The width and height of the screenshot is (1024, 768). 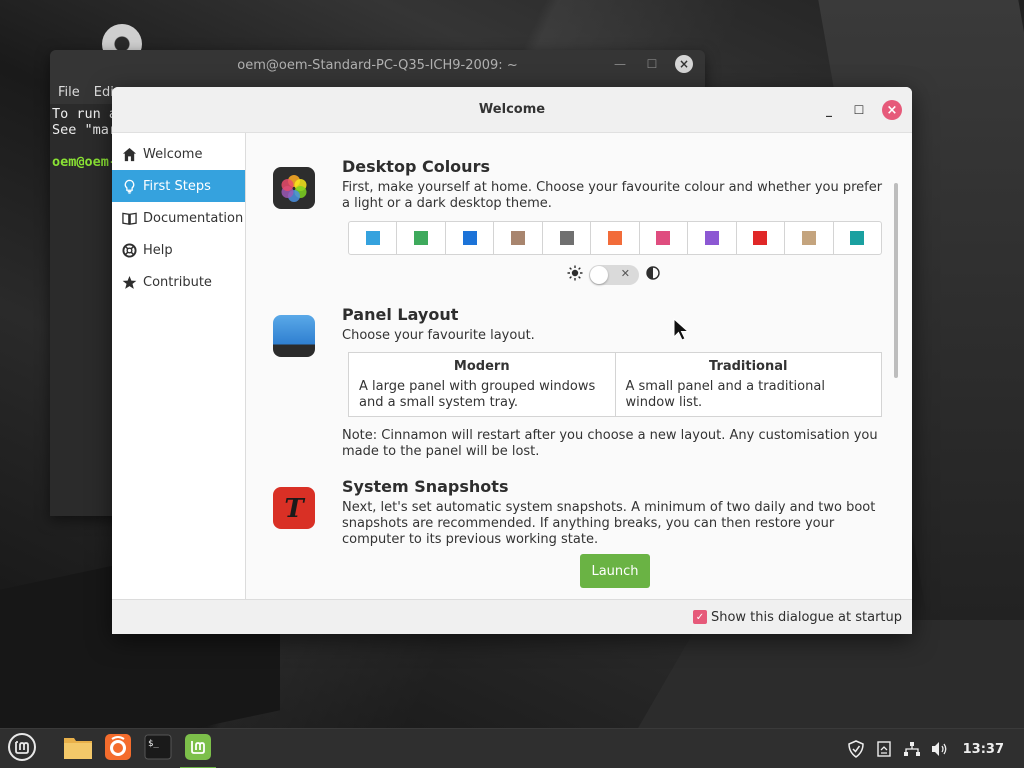 I want to click on clock: 13:37, so click(x=983, y=749).